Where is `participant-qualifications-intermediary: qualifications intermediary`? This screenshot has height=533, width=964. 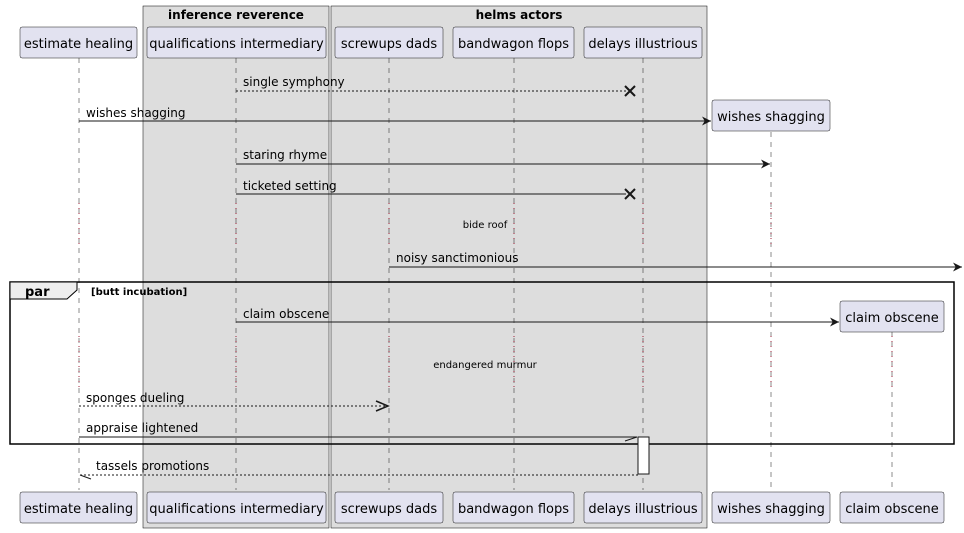
participant-qualifications-intermediary: qualifications intermediary is located at coordinates (236, 42).